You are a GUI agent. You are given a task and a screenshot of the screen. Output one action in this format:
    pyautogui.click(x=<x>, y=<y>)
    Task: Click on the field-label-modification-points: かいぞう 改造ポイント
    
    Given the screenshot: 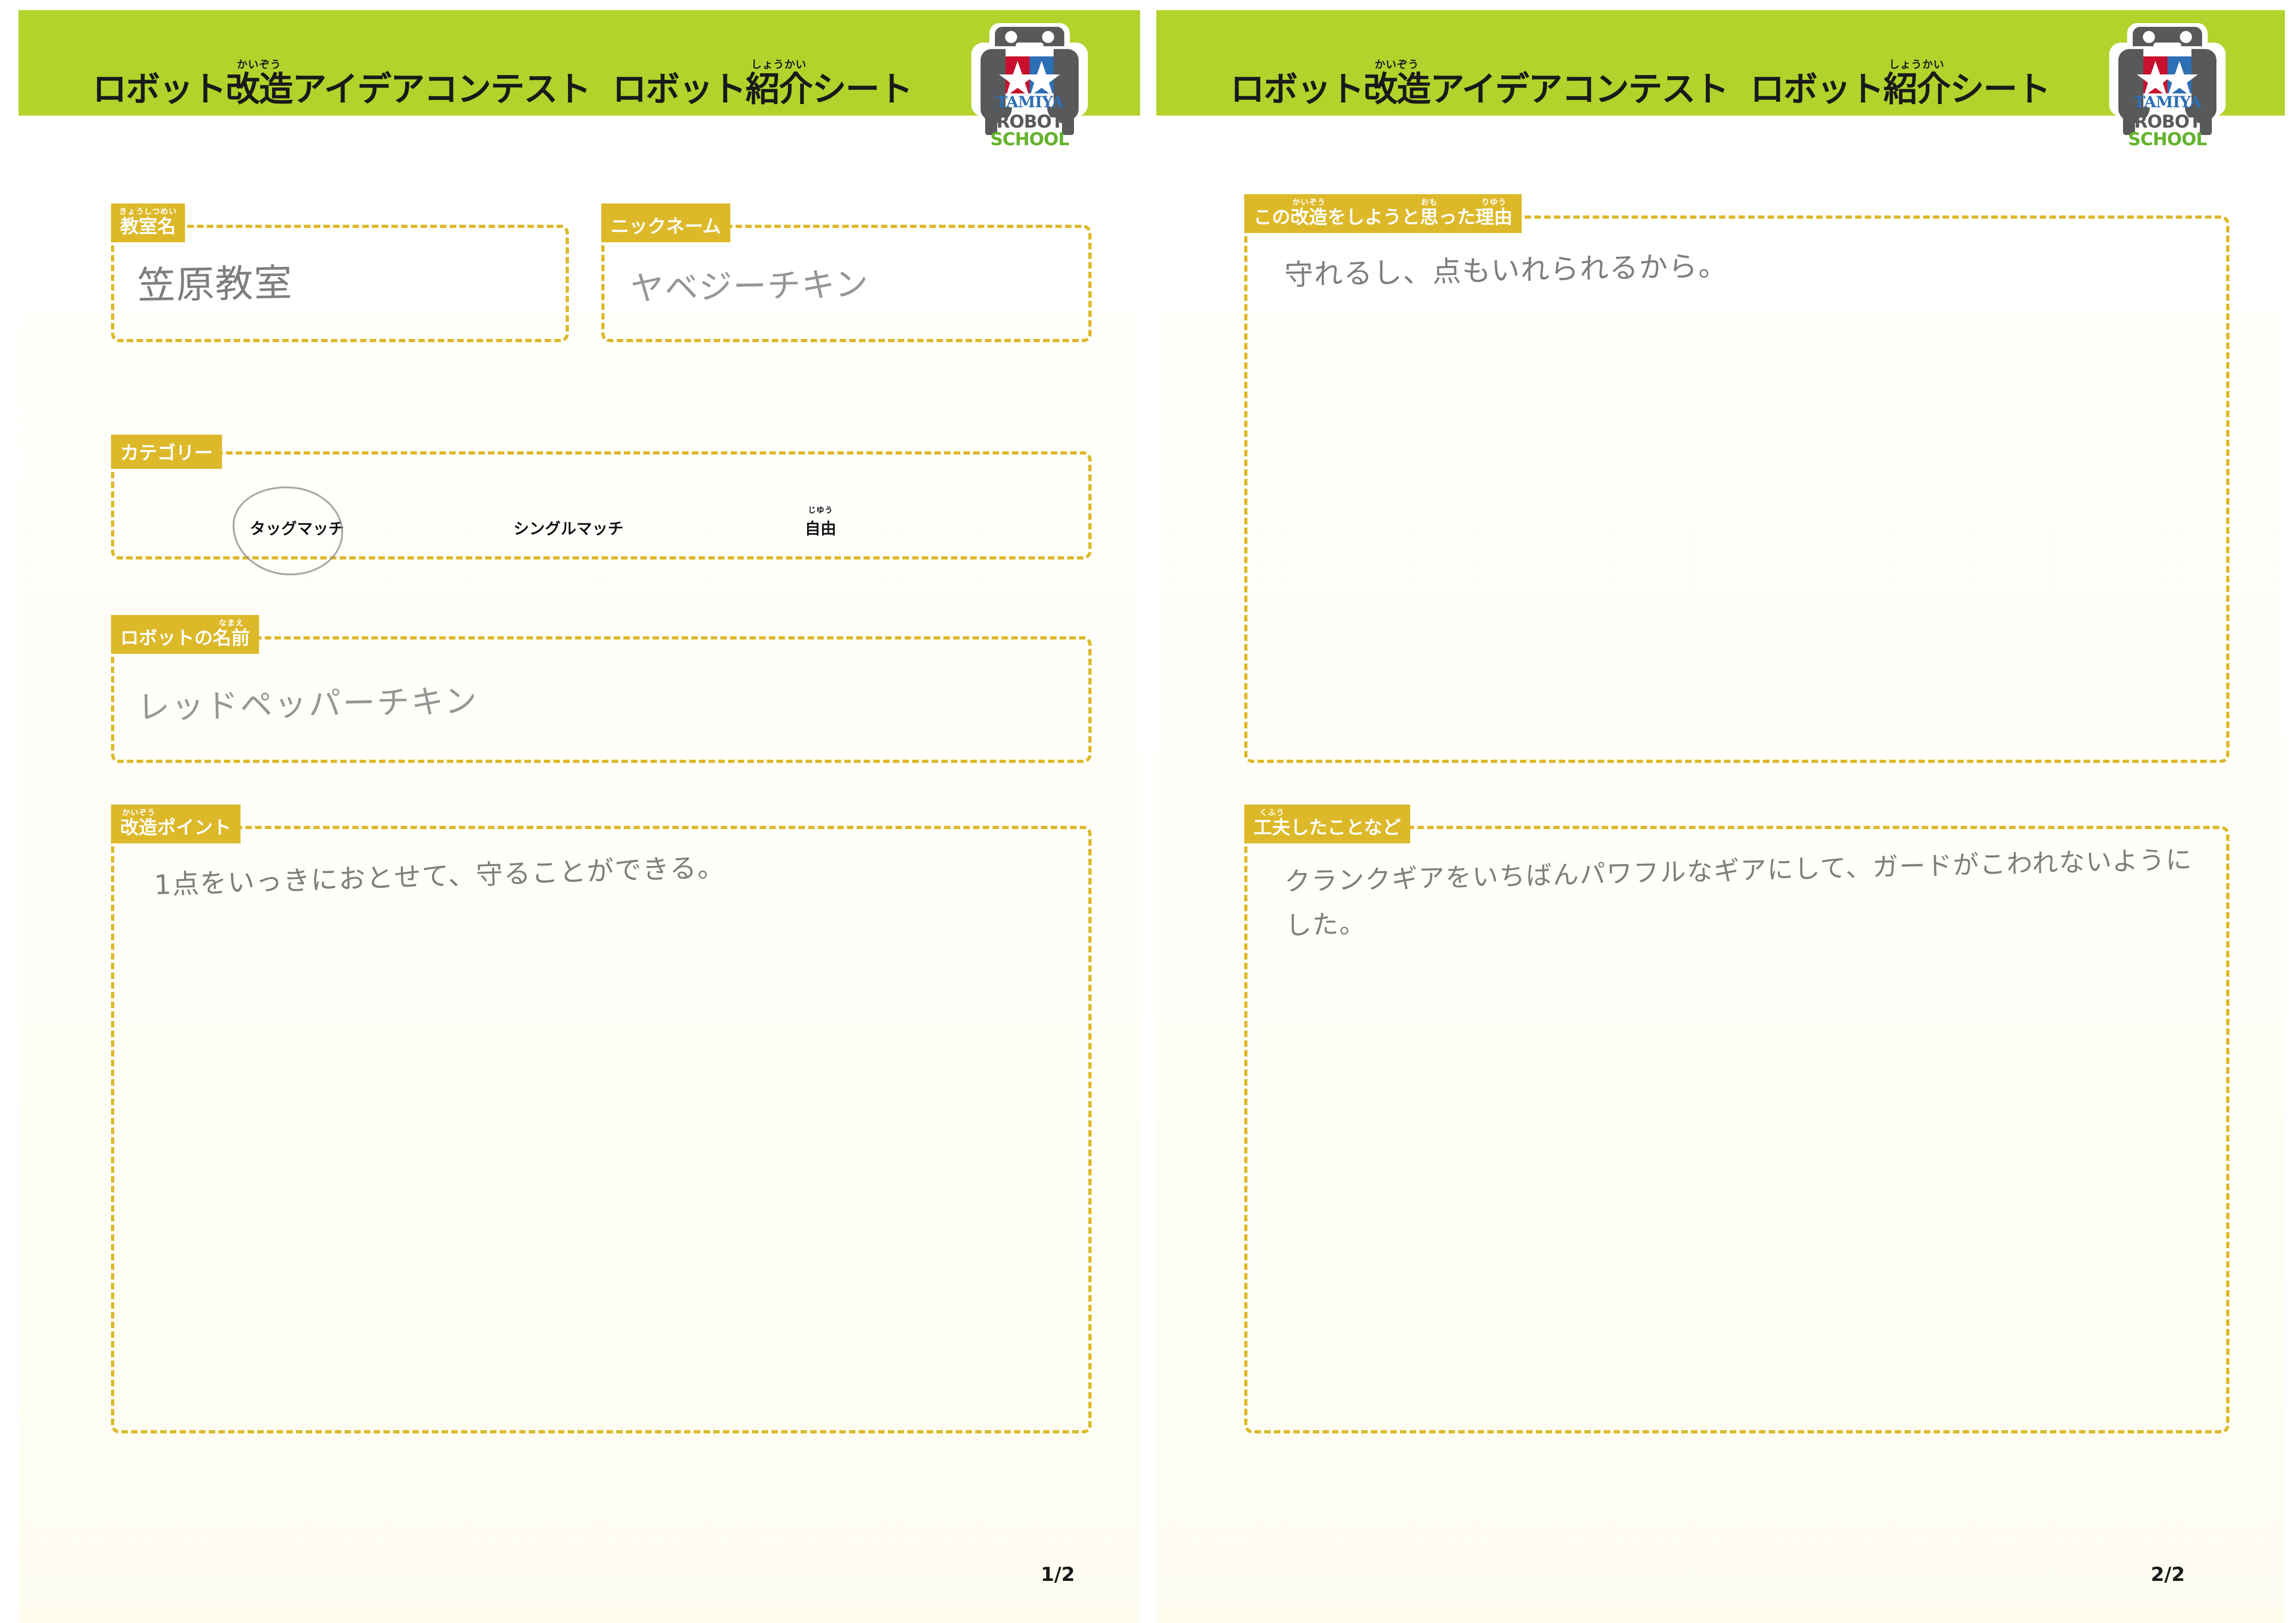 What is the action you would take?
    pyautogui.click(x=176, y=824)
    